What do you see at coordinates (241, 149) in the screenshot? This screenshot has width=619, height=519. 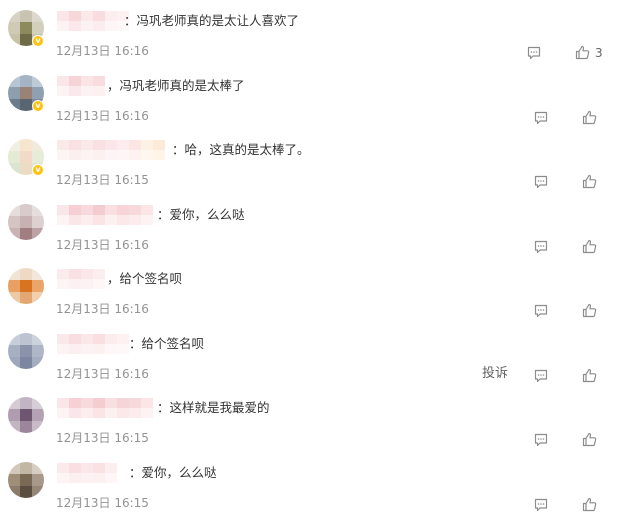 I see `comment-text: ：哈，这真的是太棒了。` at bounding box center [241, 149].